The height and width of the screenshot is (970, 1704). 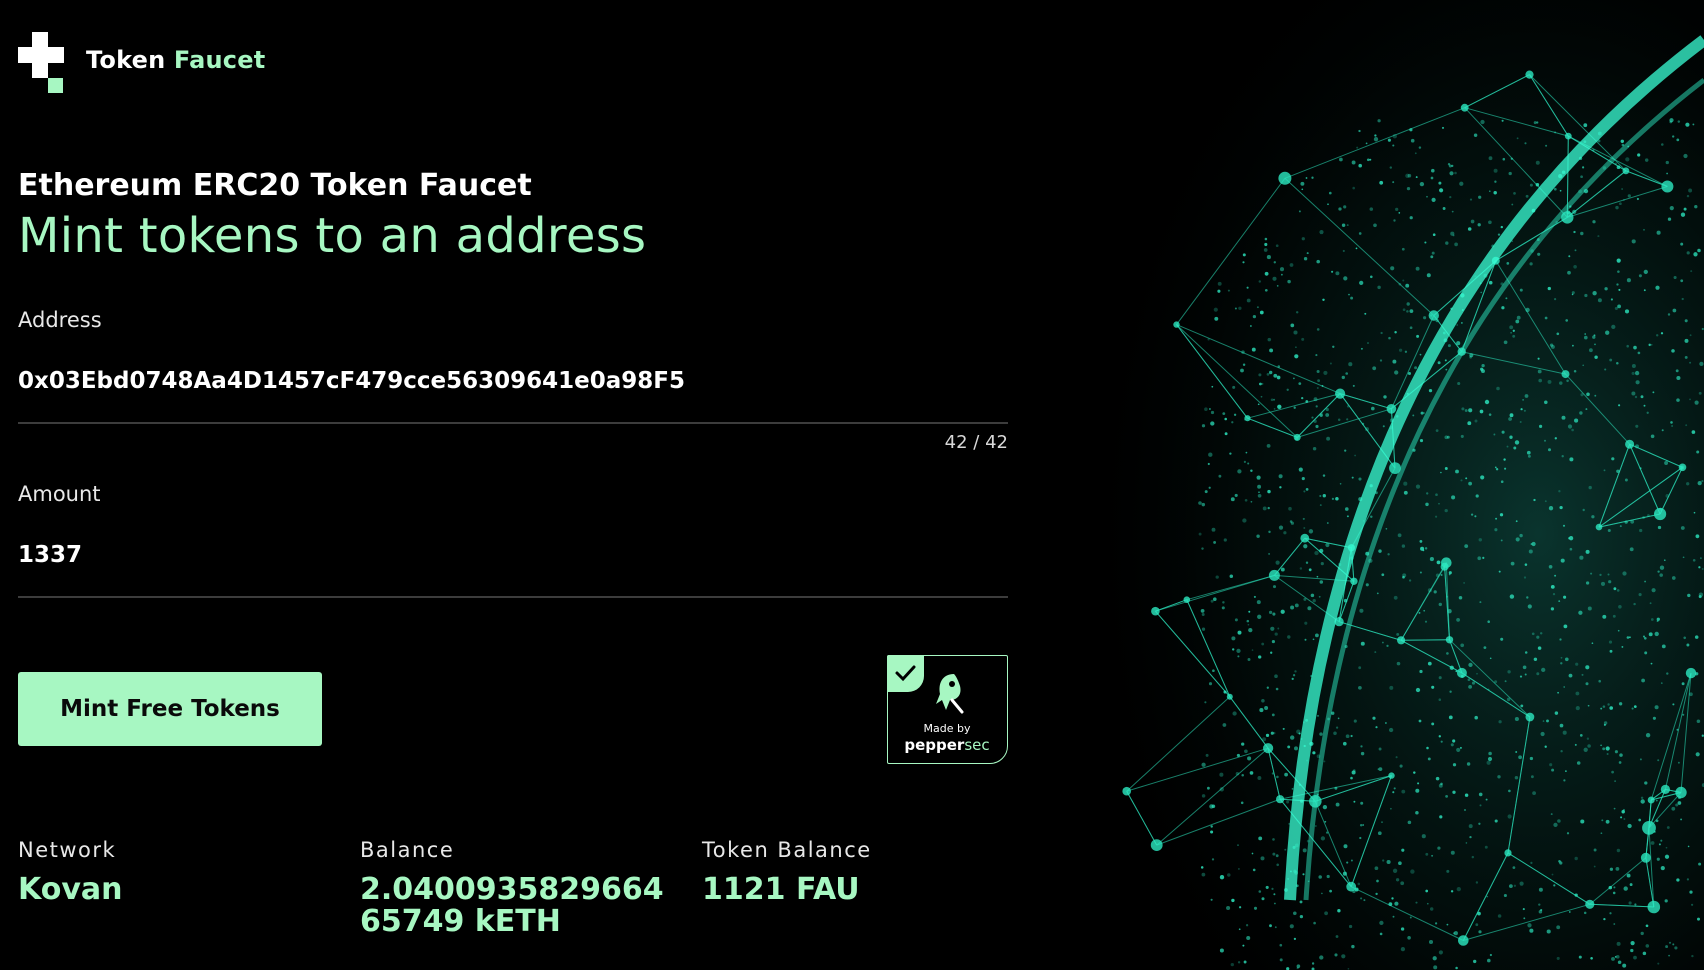 What do you see at coordinates (513, 423) in the screenshot?
I see `address-underline` at bounding box center [513, 423].